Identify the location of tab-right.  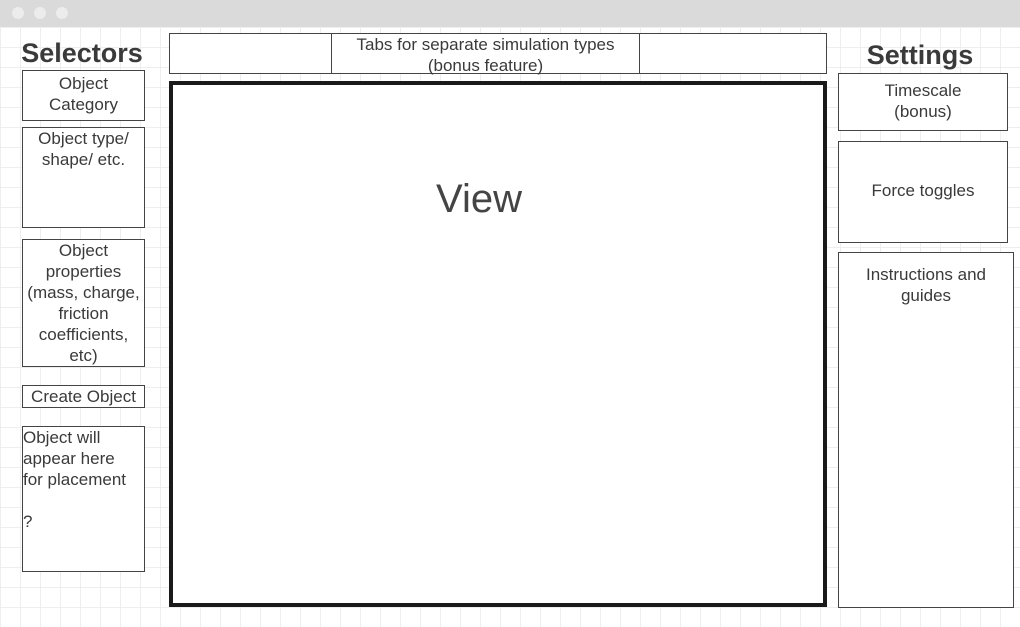
(733, 53).